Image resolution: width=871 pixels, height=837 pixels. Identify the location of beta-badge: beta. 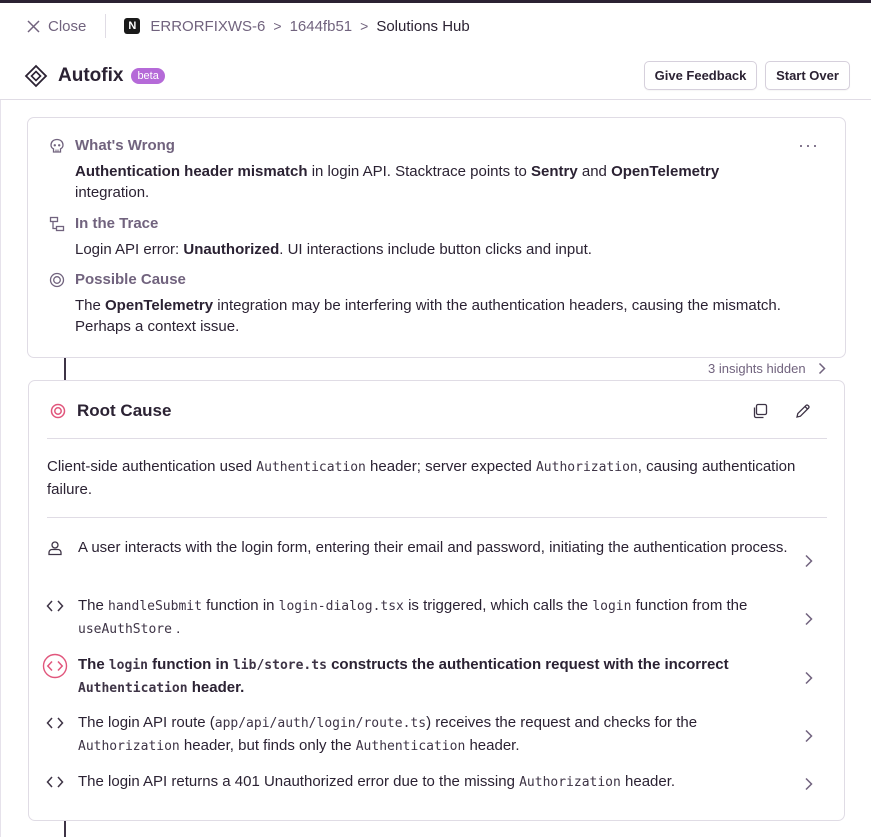
(148, 75).